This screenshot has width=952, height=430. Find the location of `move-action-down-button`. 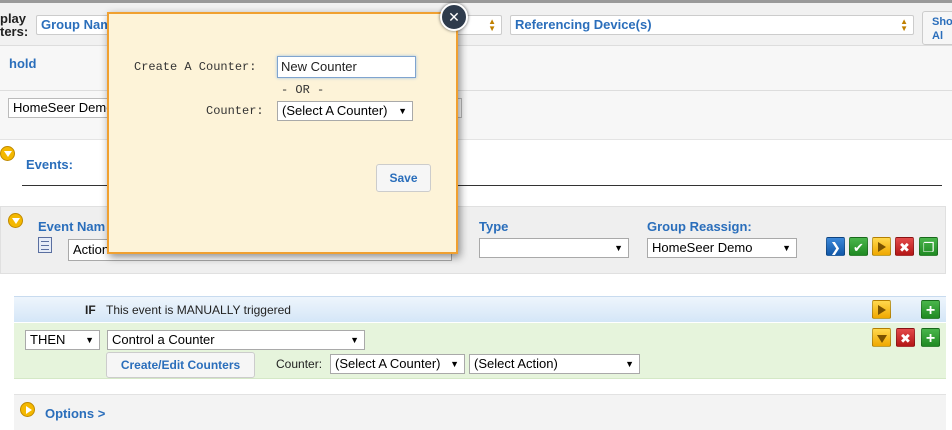

move-action-down-button is located at coordinates (881, 337).